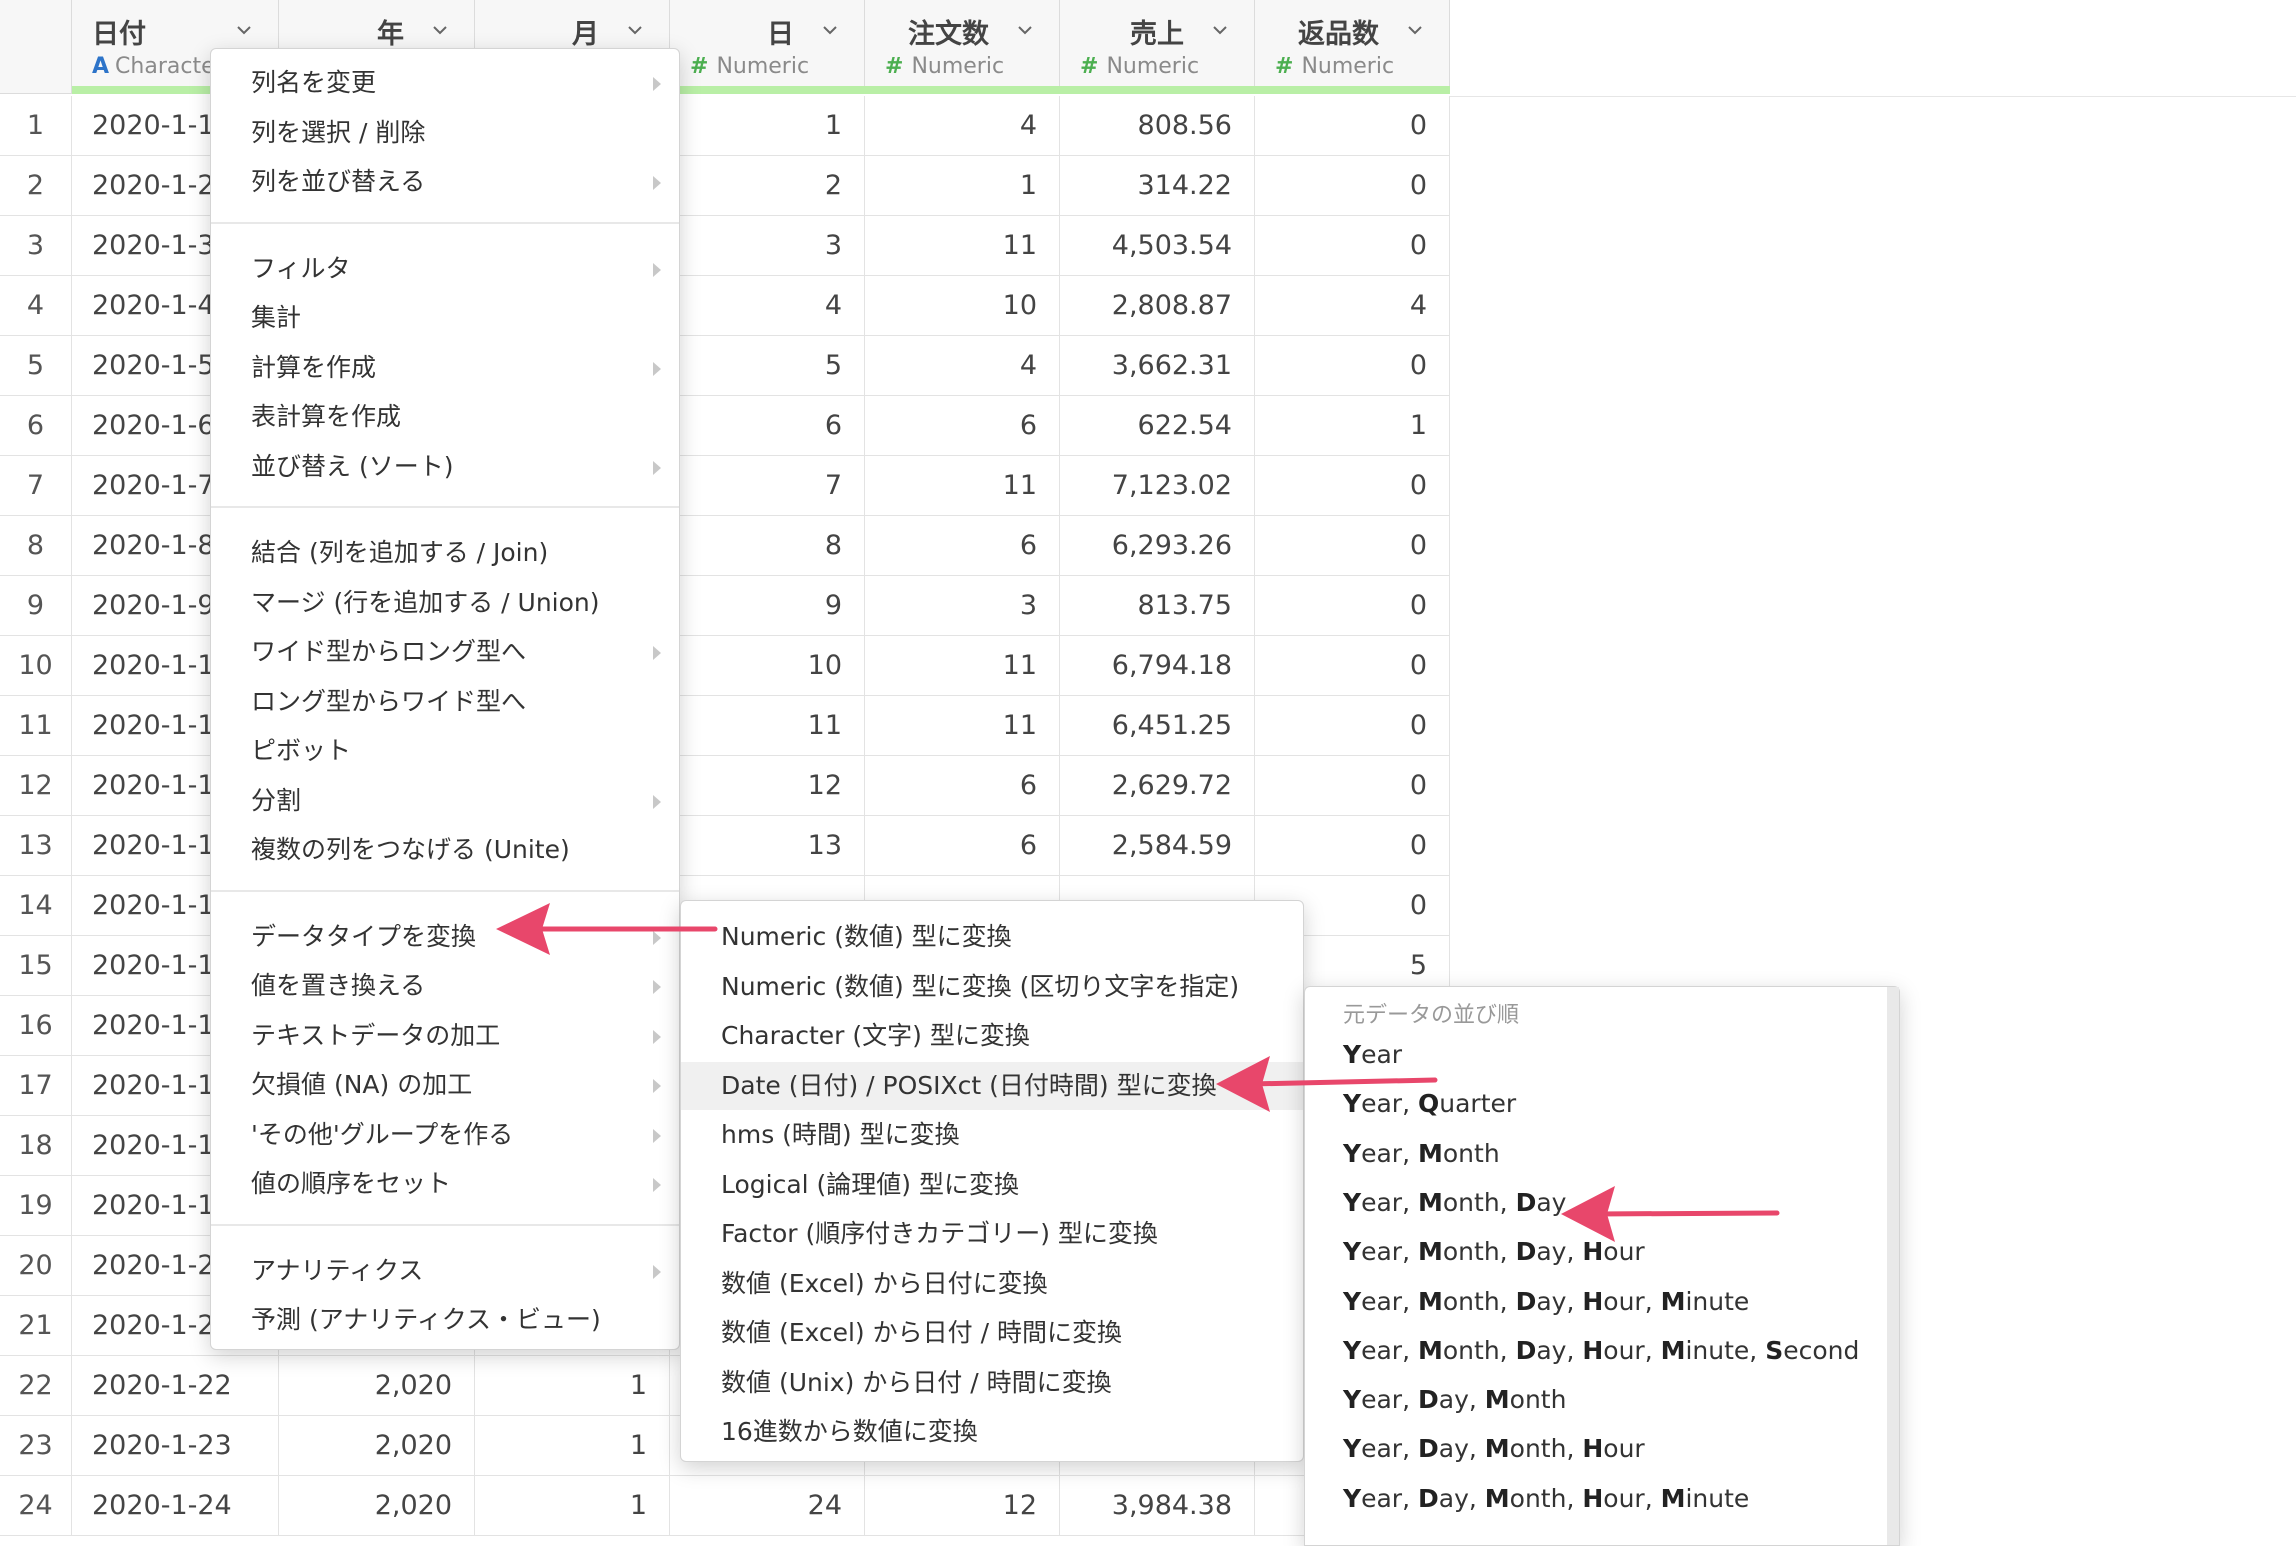  Describe the element at coordinates (962, 305) in the screenshot. I see `orders-cell: 10` at that location.